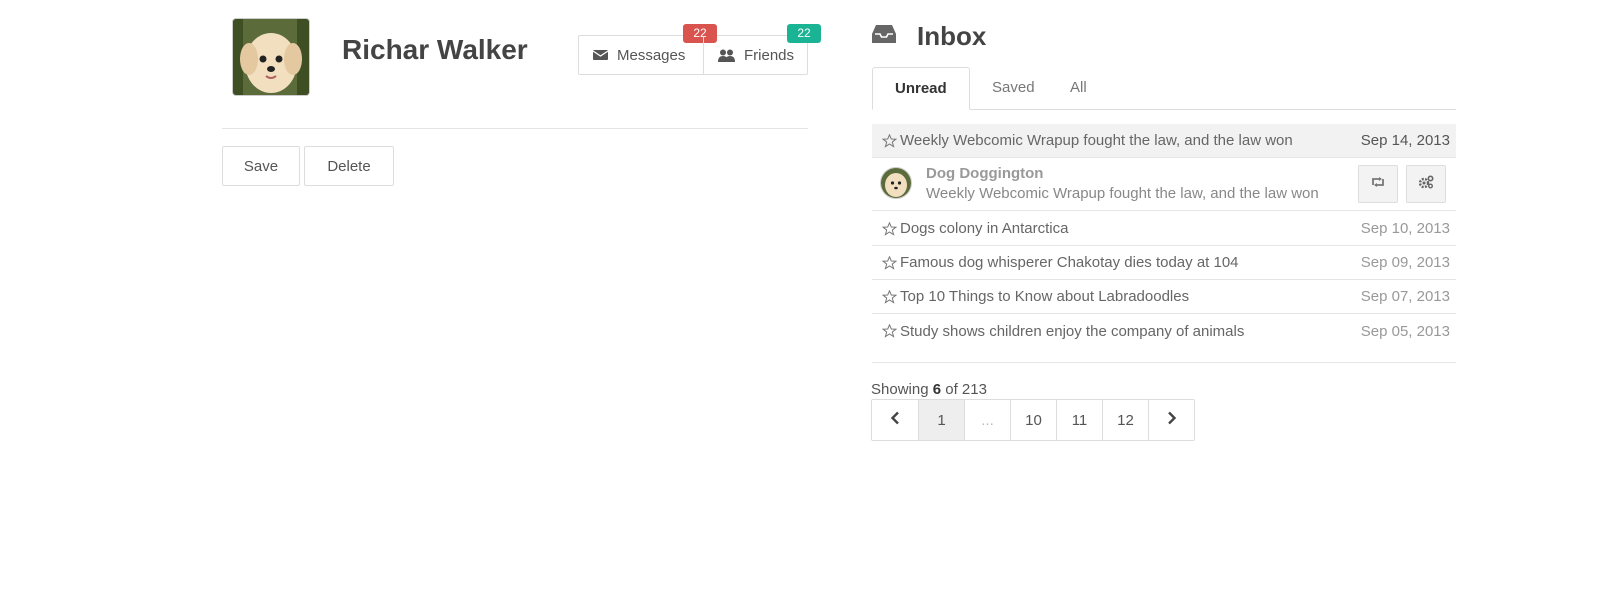 This screenshot has width=1617, height=603. What do you see at coordinates (349, 166) in the screenshot?
I see `delete-button: Delete` at bounding box center [349, 166].